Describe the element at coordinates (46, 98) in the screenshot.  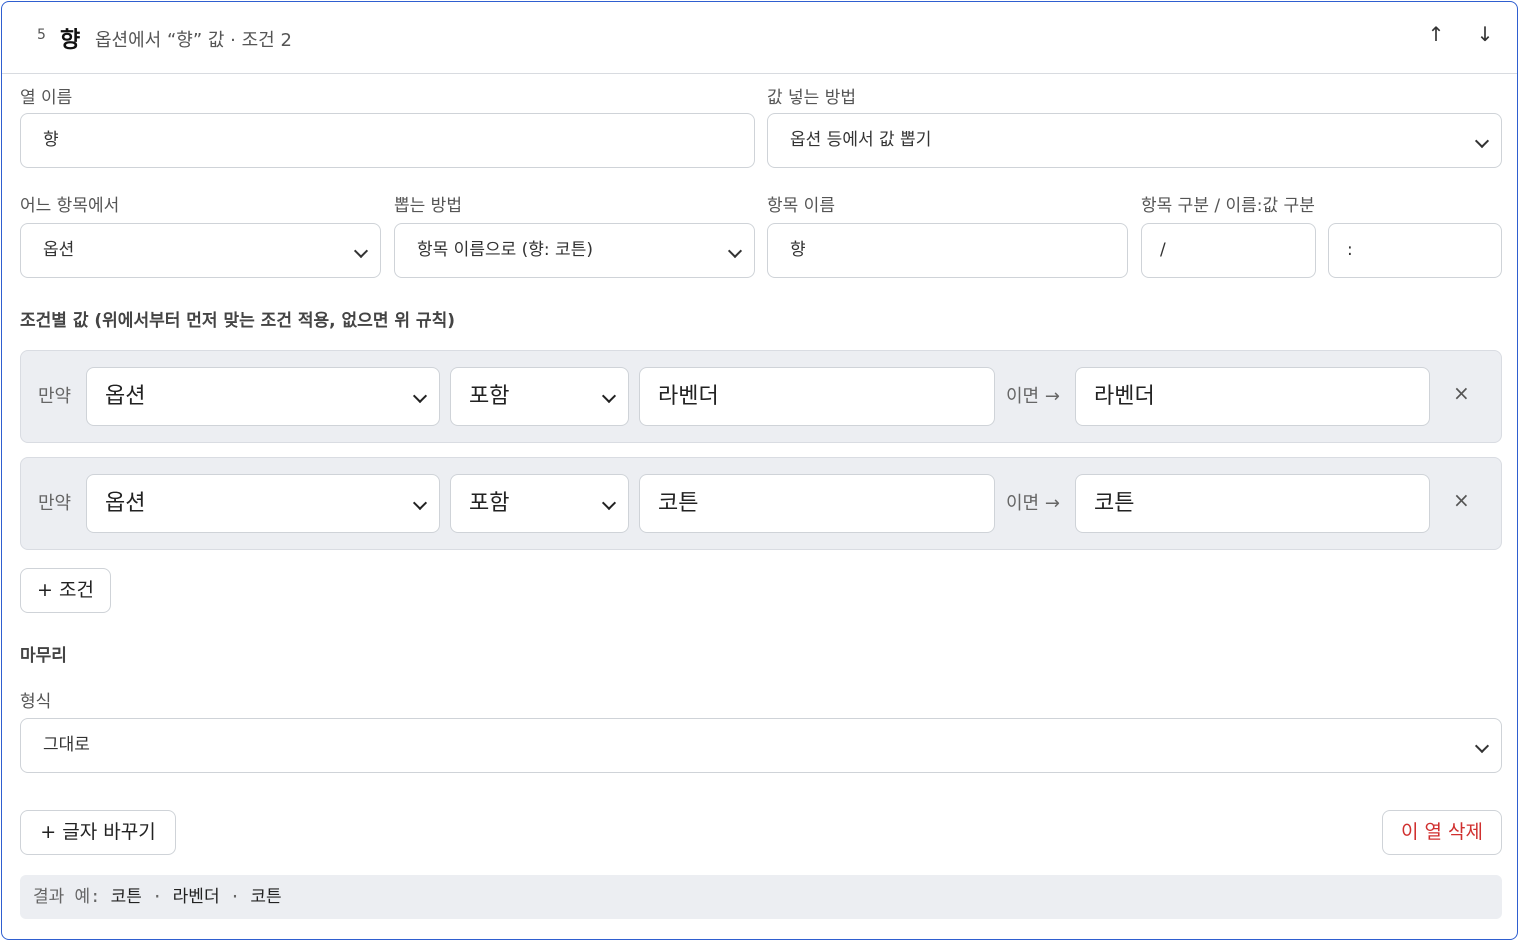
I see `column-name-label: 열 이름` at that location.